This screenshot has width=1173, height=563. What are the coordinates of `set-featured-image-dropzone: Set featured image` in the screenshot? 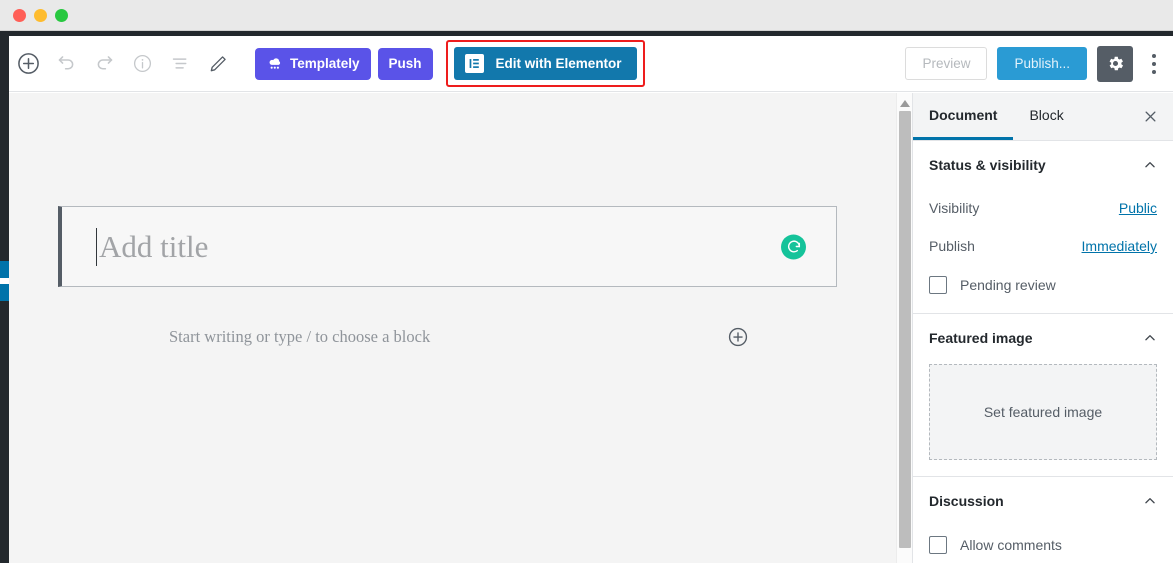 It's located at (1043, 412).